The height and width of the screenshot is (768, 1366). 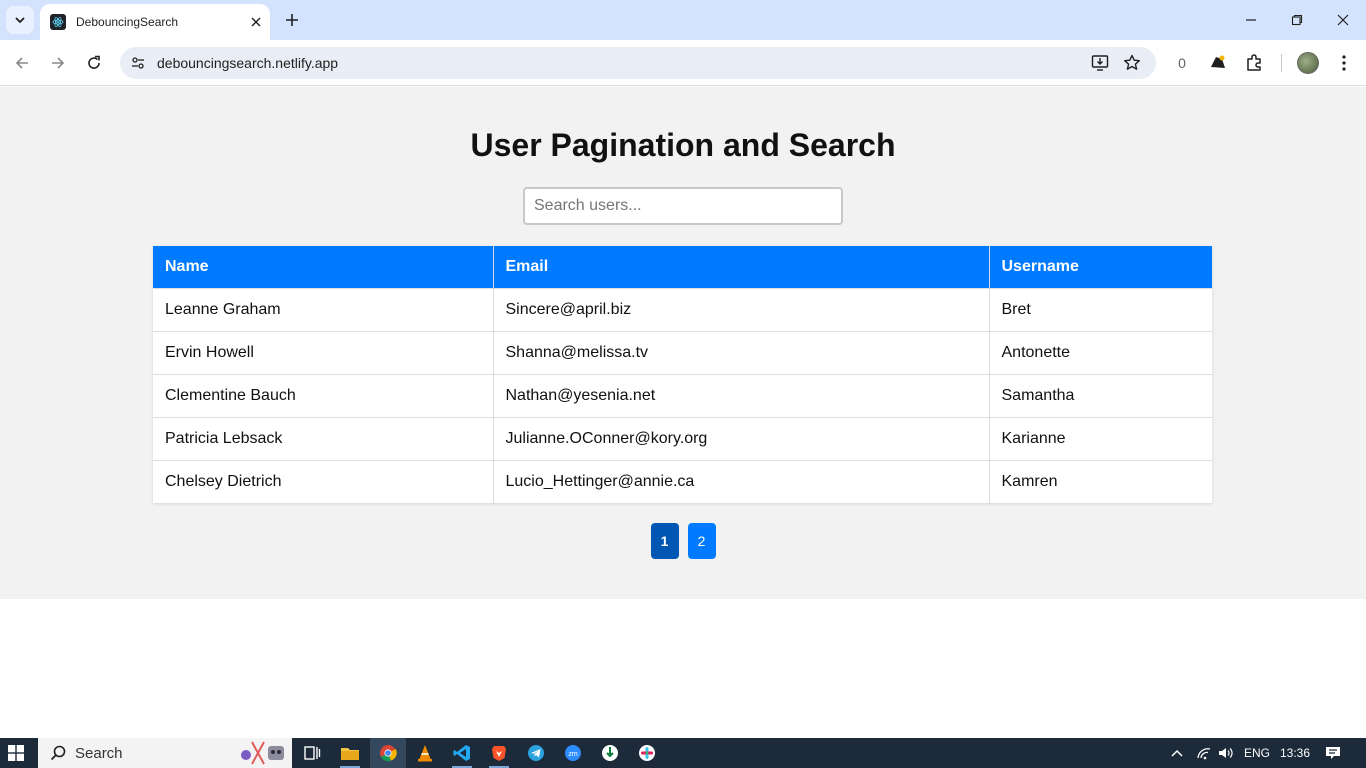 I want to click on table-row: Ervin Howell Shanna@melissa.tv Antonette, so click(x=682, y=352).